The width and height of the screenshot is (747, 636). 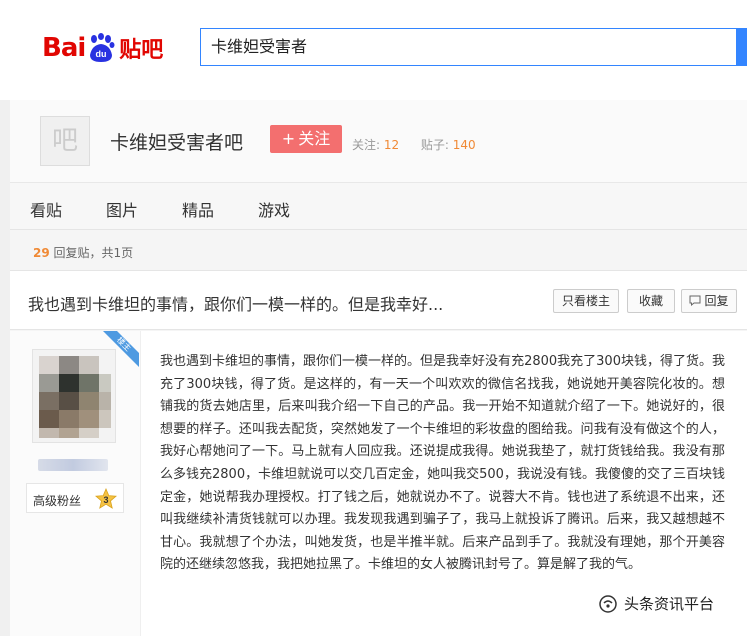 I want to click on level-star-icon: 3, so click(x=106, y=498).